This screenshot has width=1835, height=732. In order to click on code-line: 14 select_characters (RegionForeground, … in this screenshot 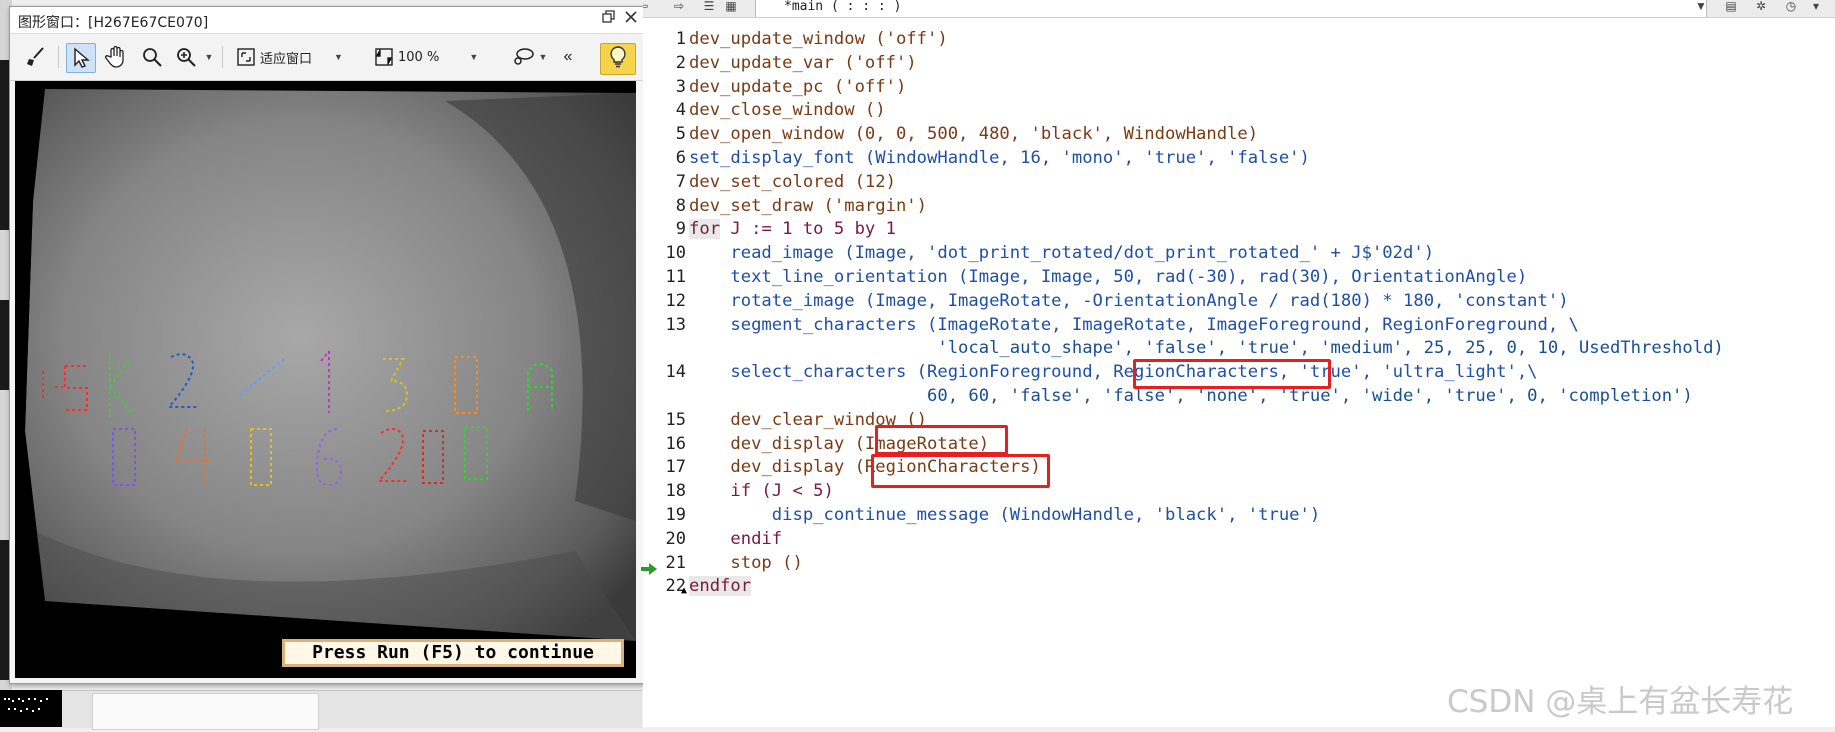, I will do `click(1239, 373)`.